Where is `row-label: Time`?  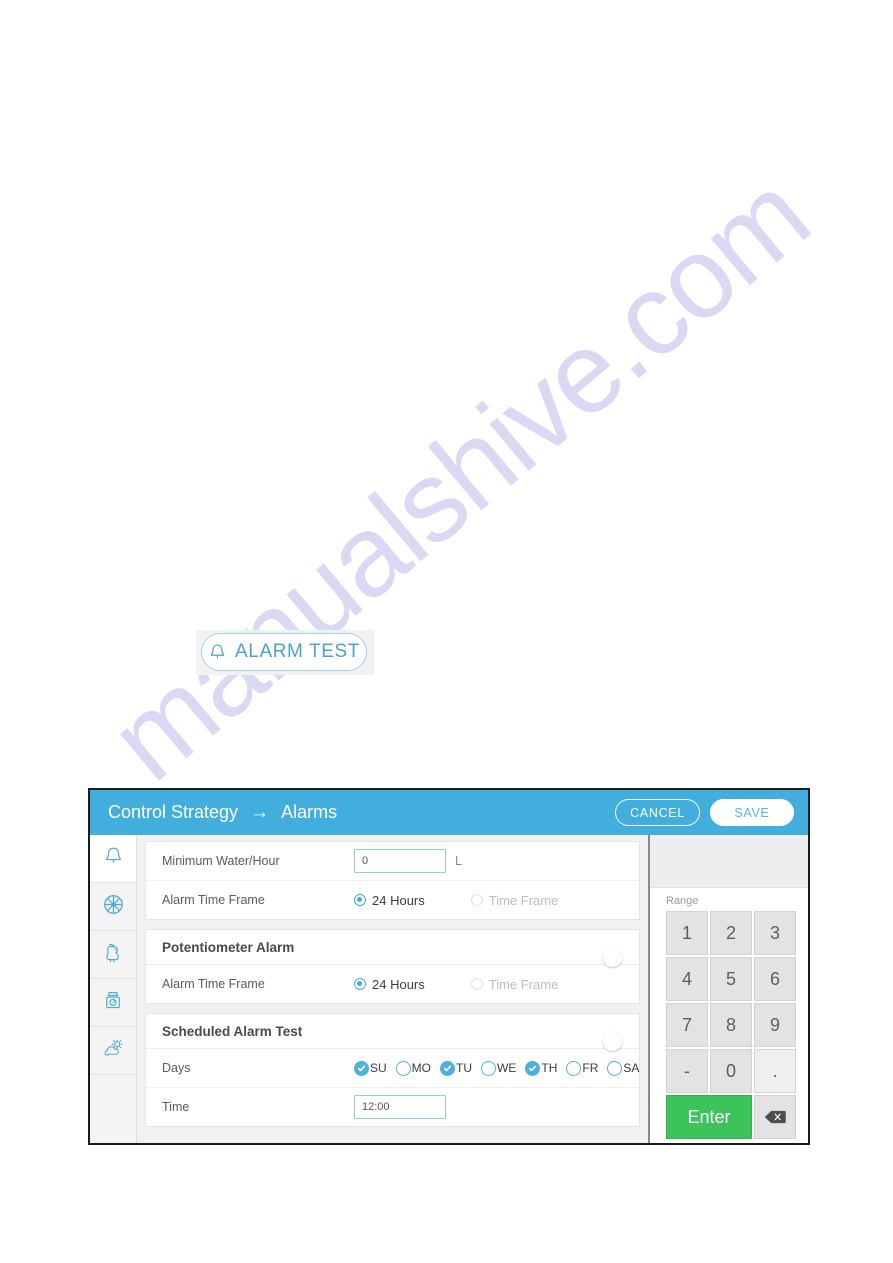 row-label: Time is located at coordinates (176, 1107).